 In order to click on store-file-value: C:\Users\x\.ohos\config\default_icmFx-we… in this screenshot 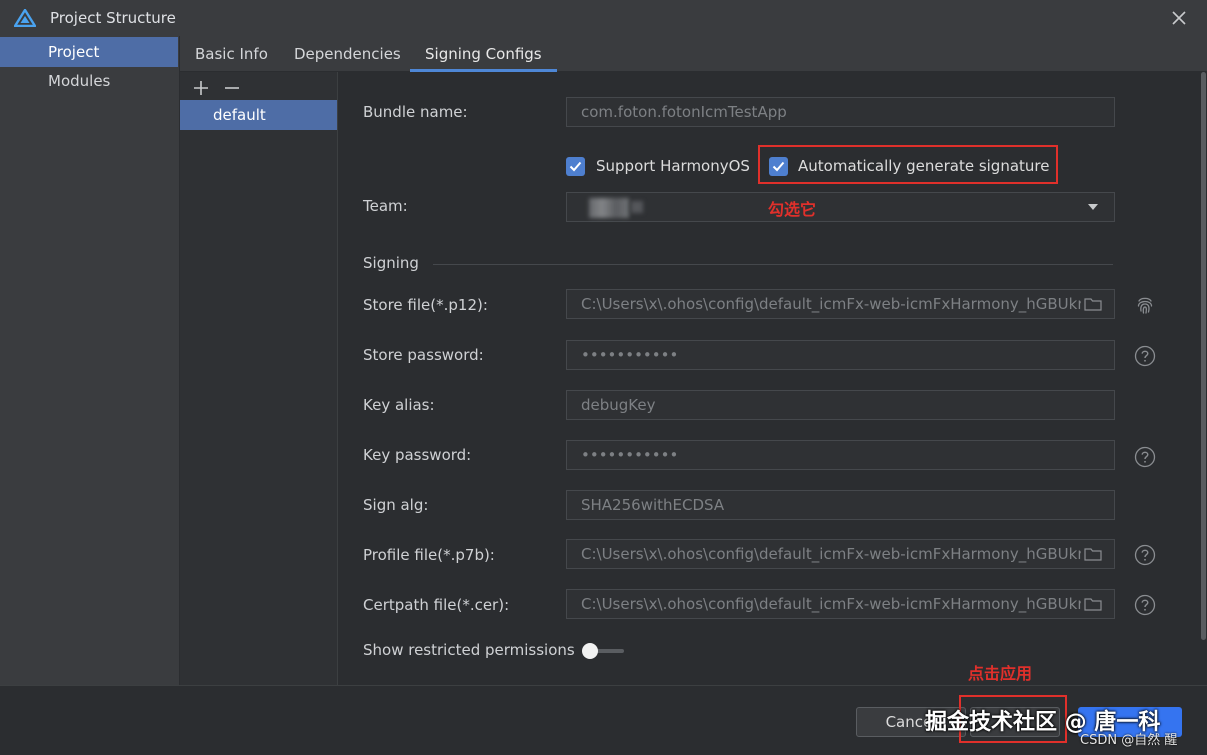, I will do `click(831, 304)`.